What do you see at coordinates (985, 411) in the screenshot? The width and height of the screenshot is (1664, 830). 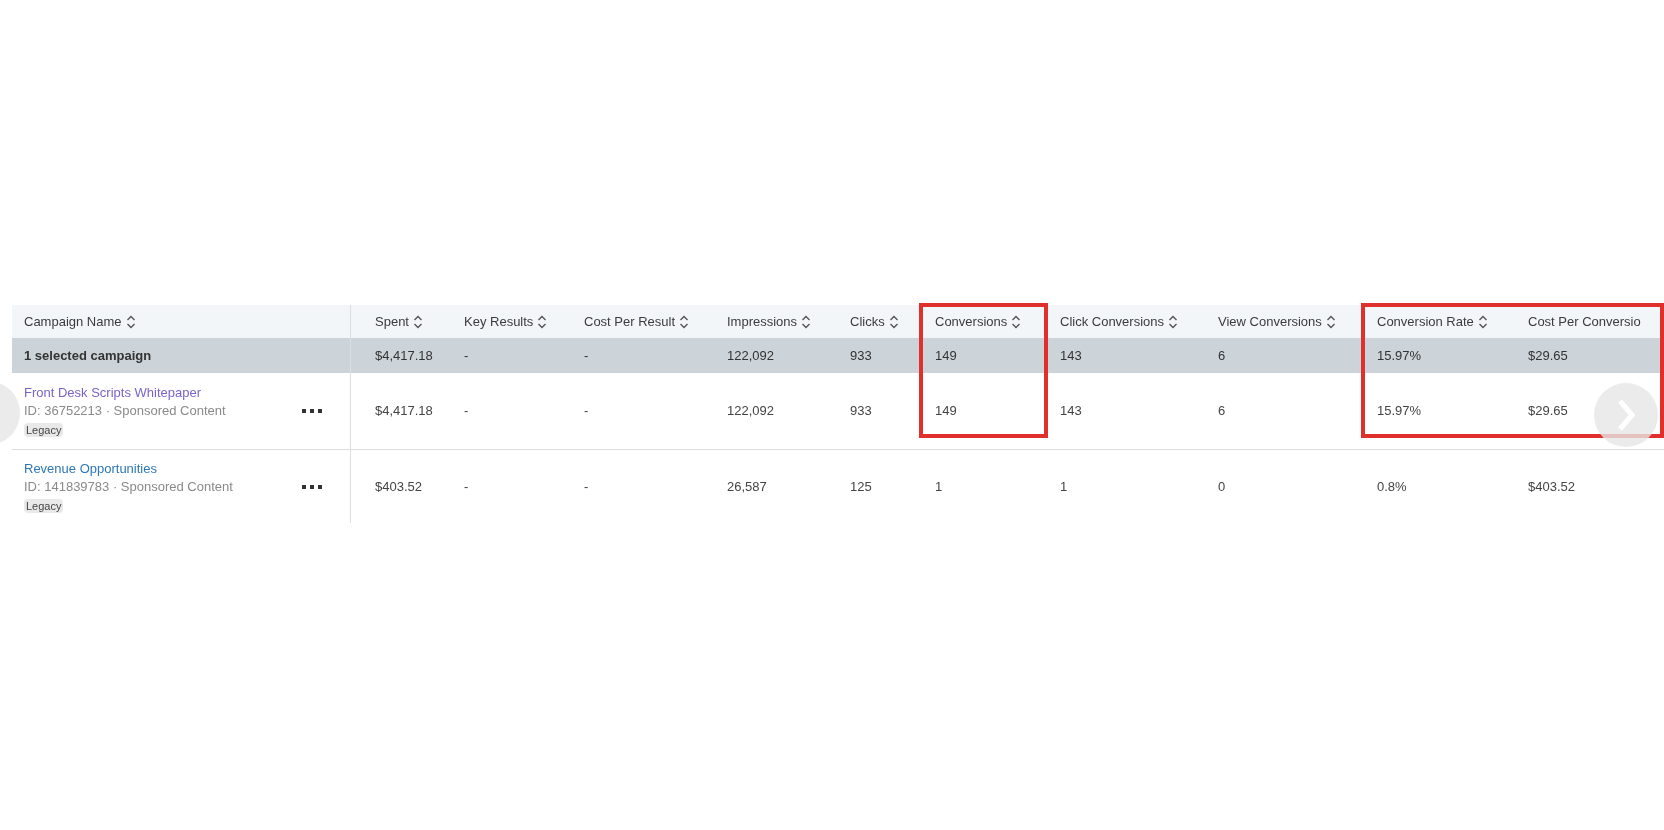 I see `table-cell: 149` at bounding box center [985, 411].